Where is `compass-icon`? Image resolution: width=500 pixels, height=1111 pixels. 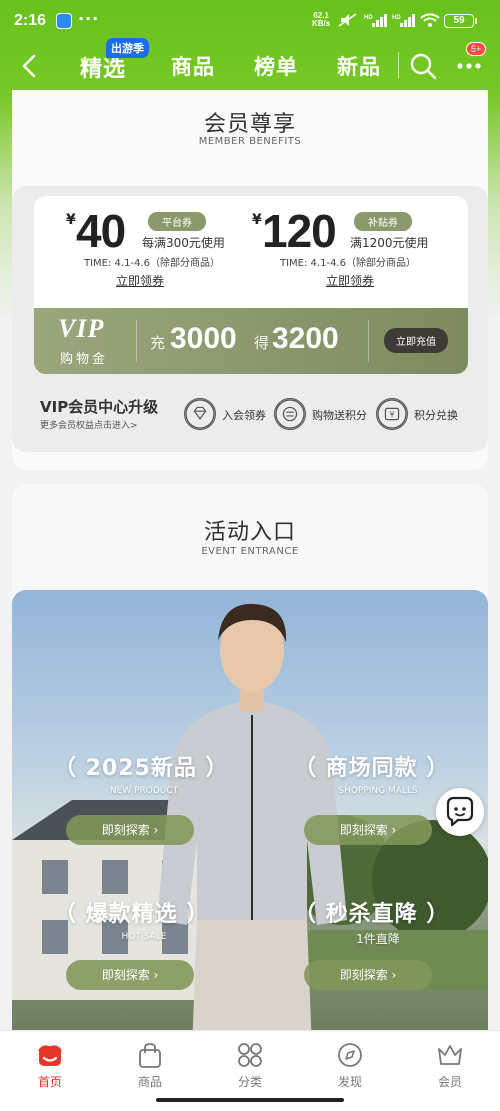
compass-icon is located at coordinates (350, 1055).